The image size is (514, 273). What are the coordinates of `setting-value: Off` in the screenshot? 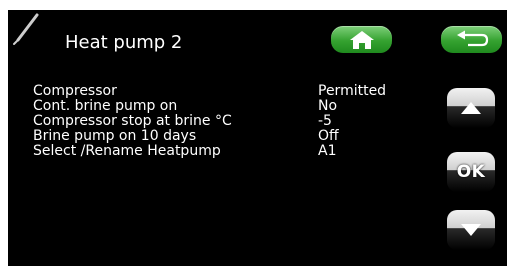 It's located at (328, 136).